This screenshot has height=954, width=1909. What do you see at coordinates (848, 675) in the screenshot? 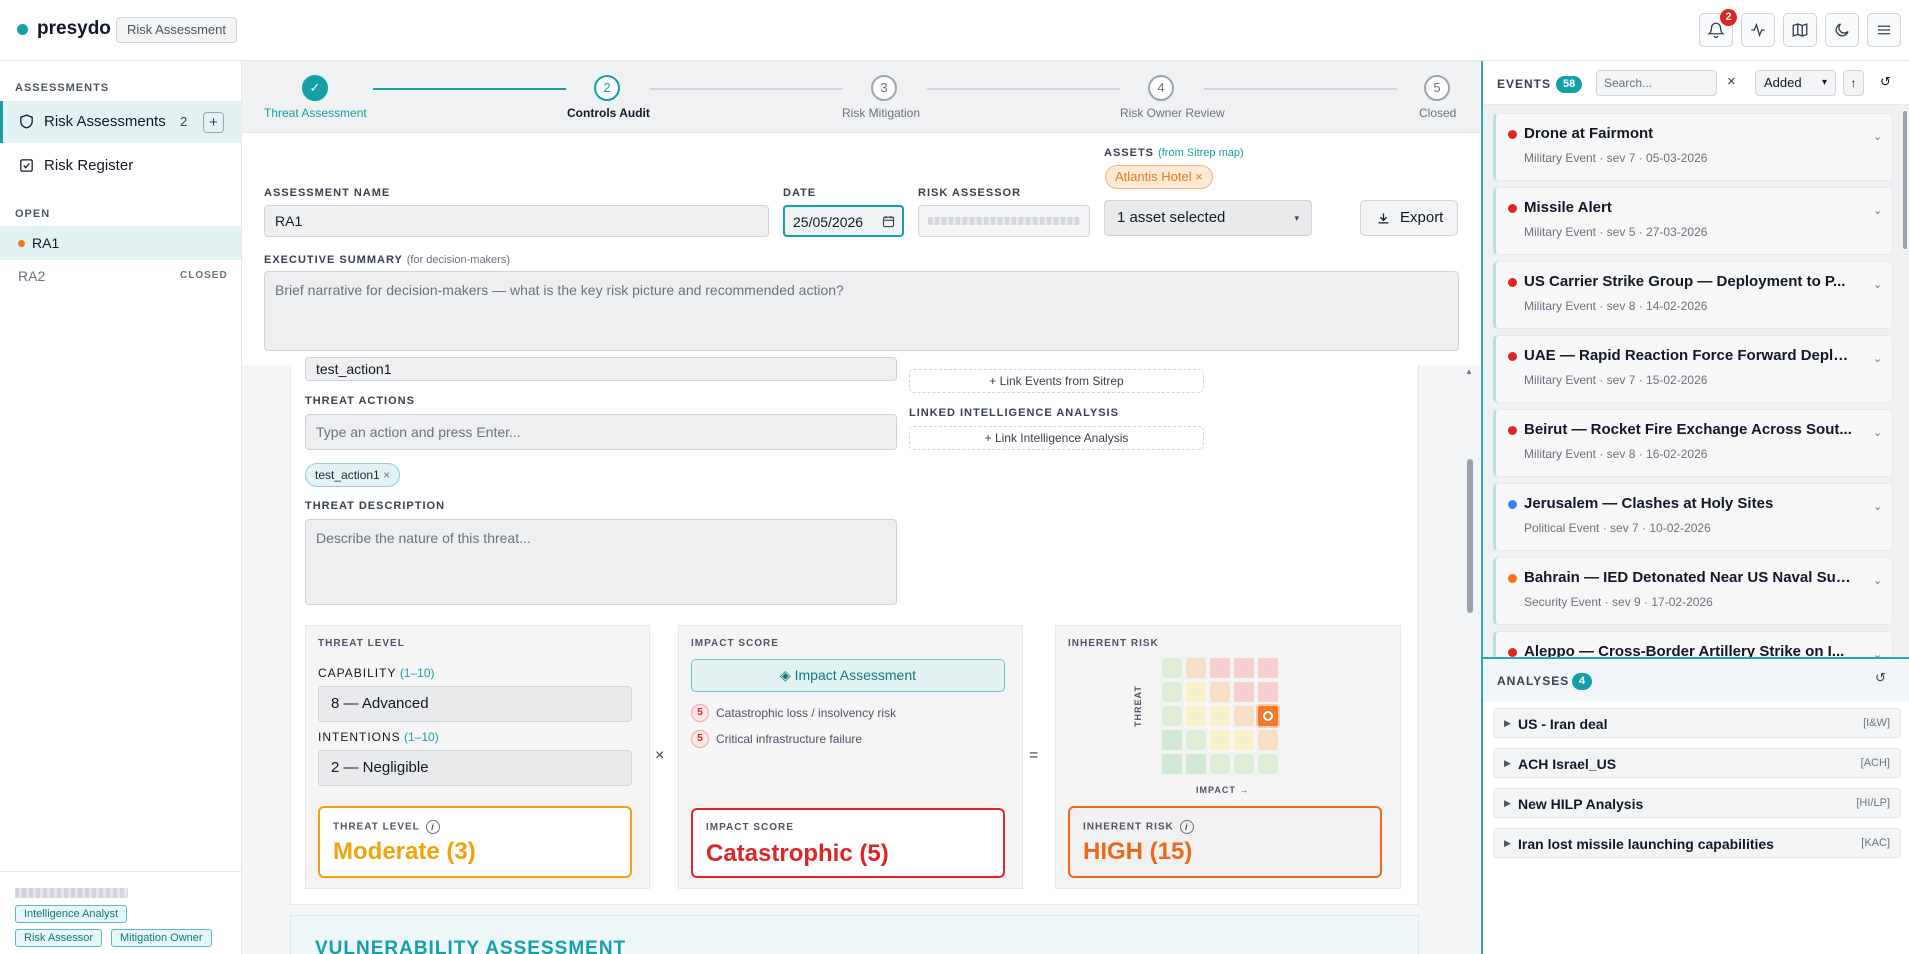
I see `impact-assessment-button: ◈ Impact Assessment` at bounding box center [848, 675].